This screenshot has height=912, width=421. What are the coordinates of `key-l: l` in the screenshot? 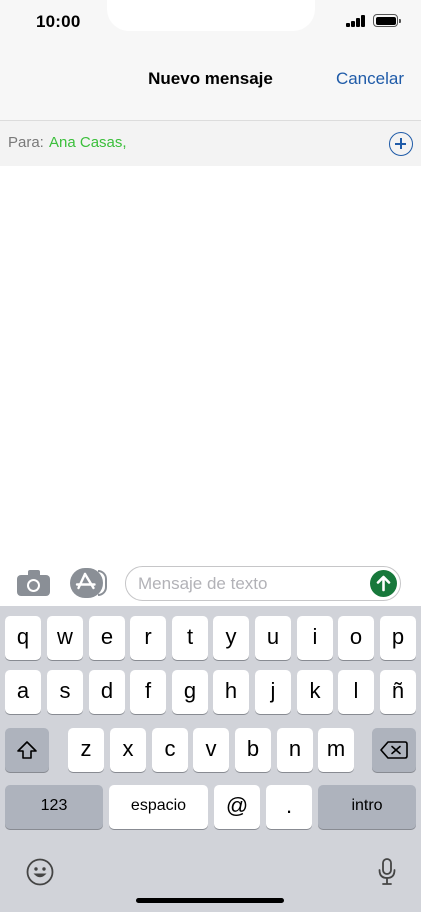 It's located at (356, 692).